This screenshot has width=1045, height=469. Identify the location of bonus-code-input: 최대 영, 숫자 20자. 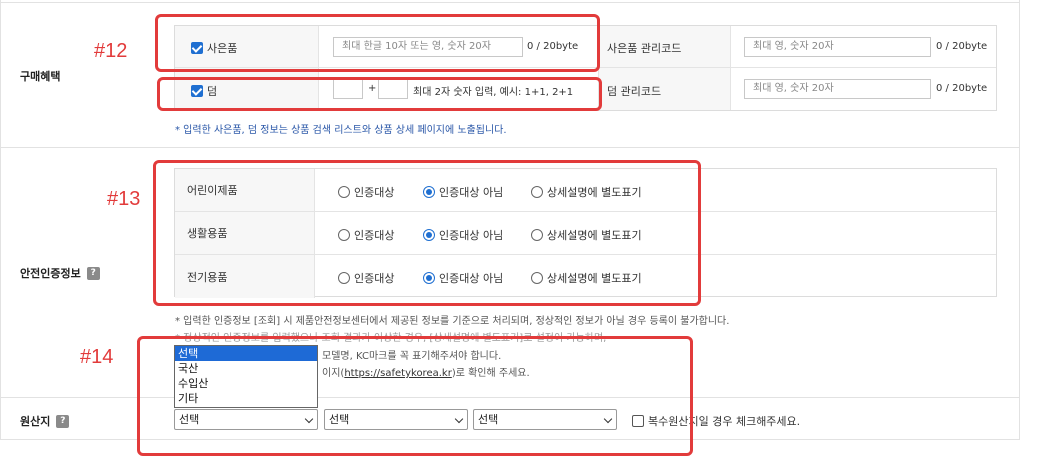
(837, 89).